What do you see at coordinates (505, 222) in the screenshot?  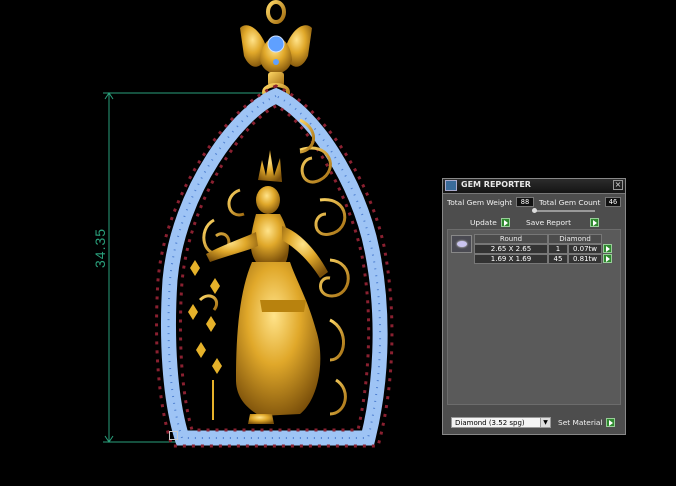 I see `update-go-icon` at bounding box center [505, 222].